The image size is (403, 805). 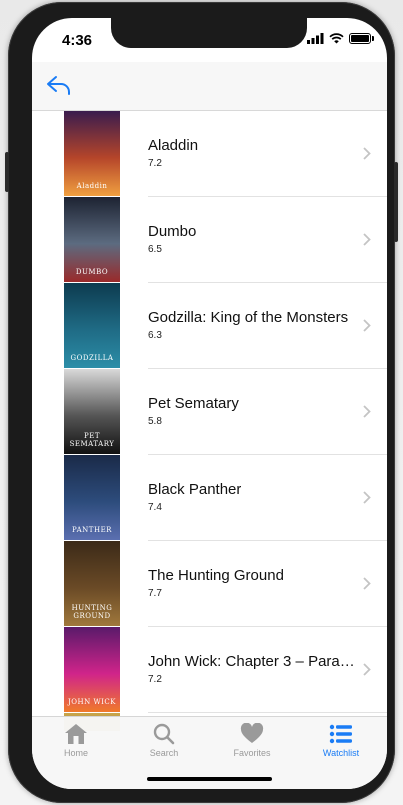 What do you see at coordinates (155, 335) in the screenshot?
I see `movie-rating: 6.3` at bounding box center [155, 335].